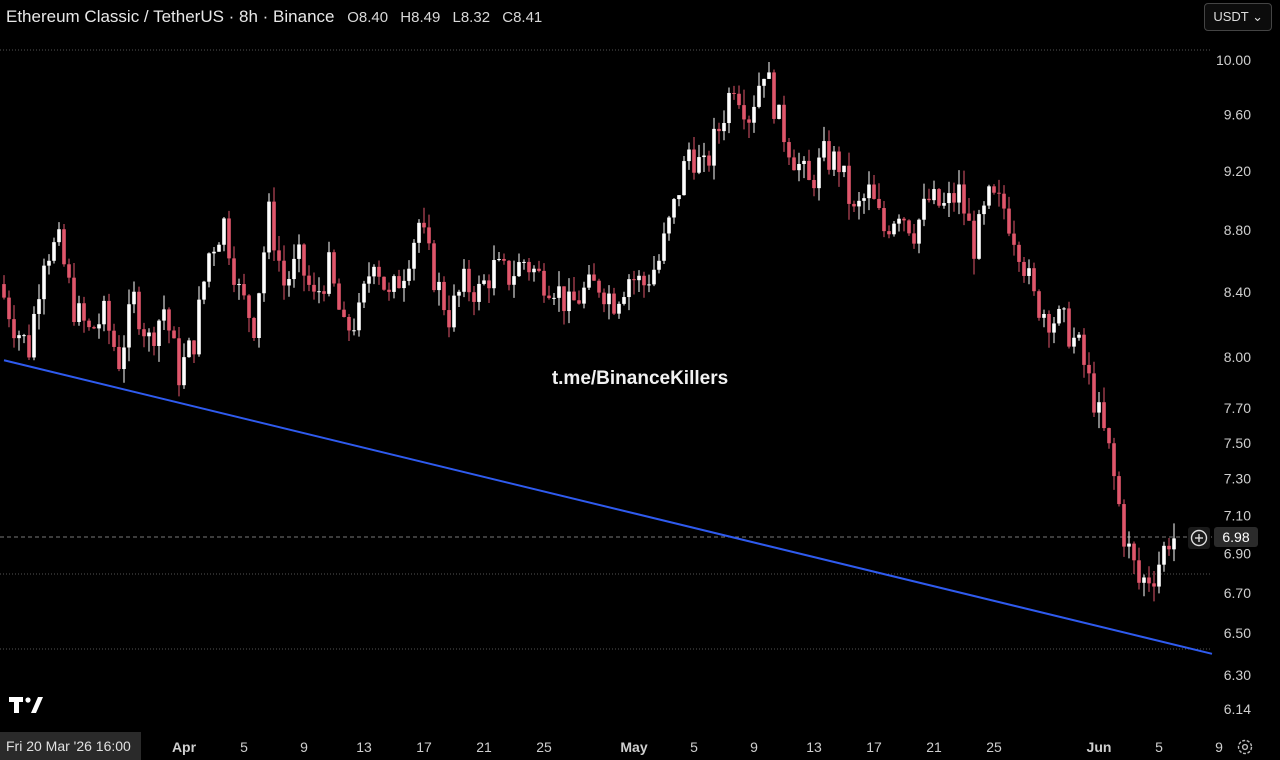  Describe the element at coordinates (1237, 357) in the screenshot. I see `price-tick-label: 8.00` at that location.